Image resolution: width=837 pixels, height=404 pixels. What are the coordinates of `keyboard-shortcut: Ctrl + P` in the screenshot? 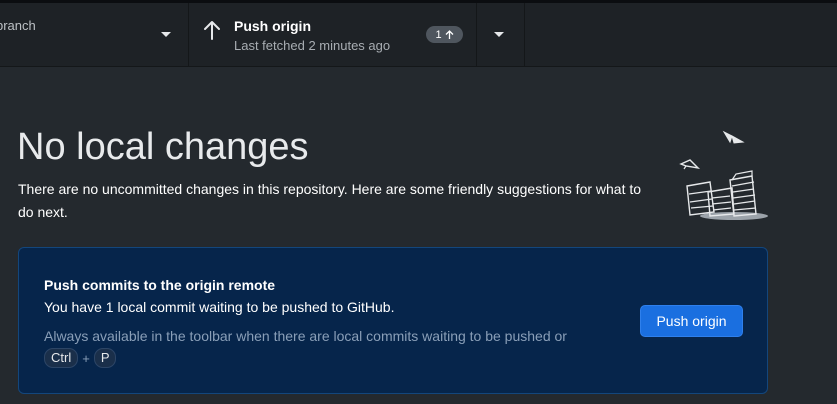 It's located at (80, 358).